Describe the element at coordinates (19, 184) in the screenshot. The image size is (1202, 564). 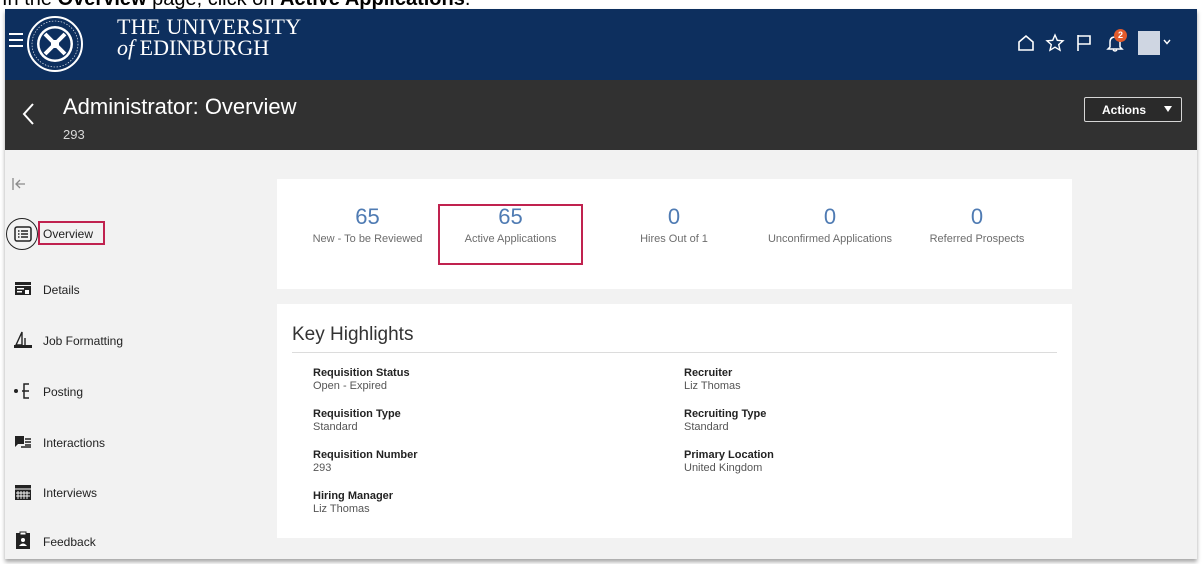
I see `collapse-sidebar-icon` at that location.